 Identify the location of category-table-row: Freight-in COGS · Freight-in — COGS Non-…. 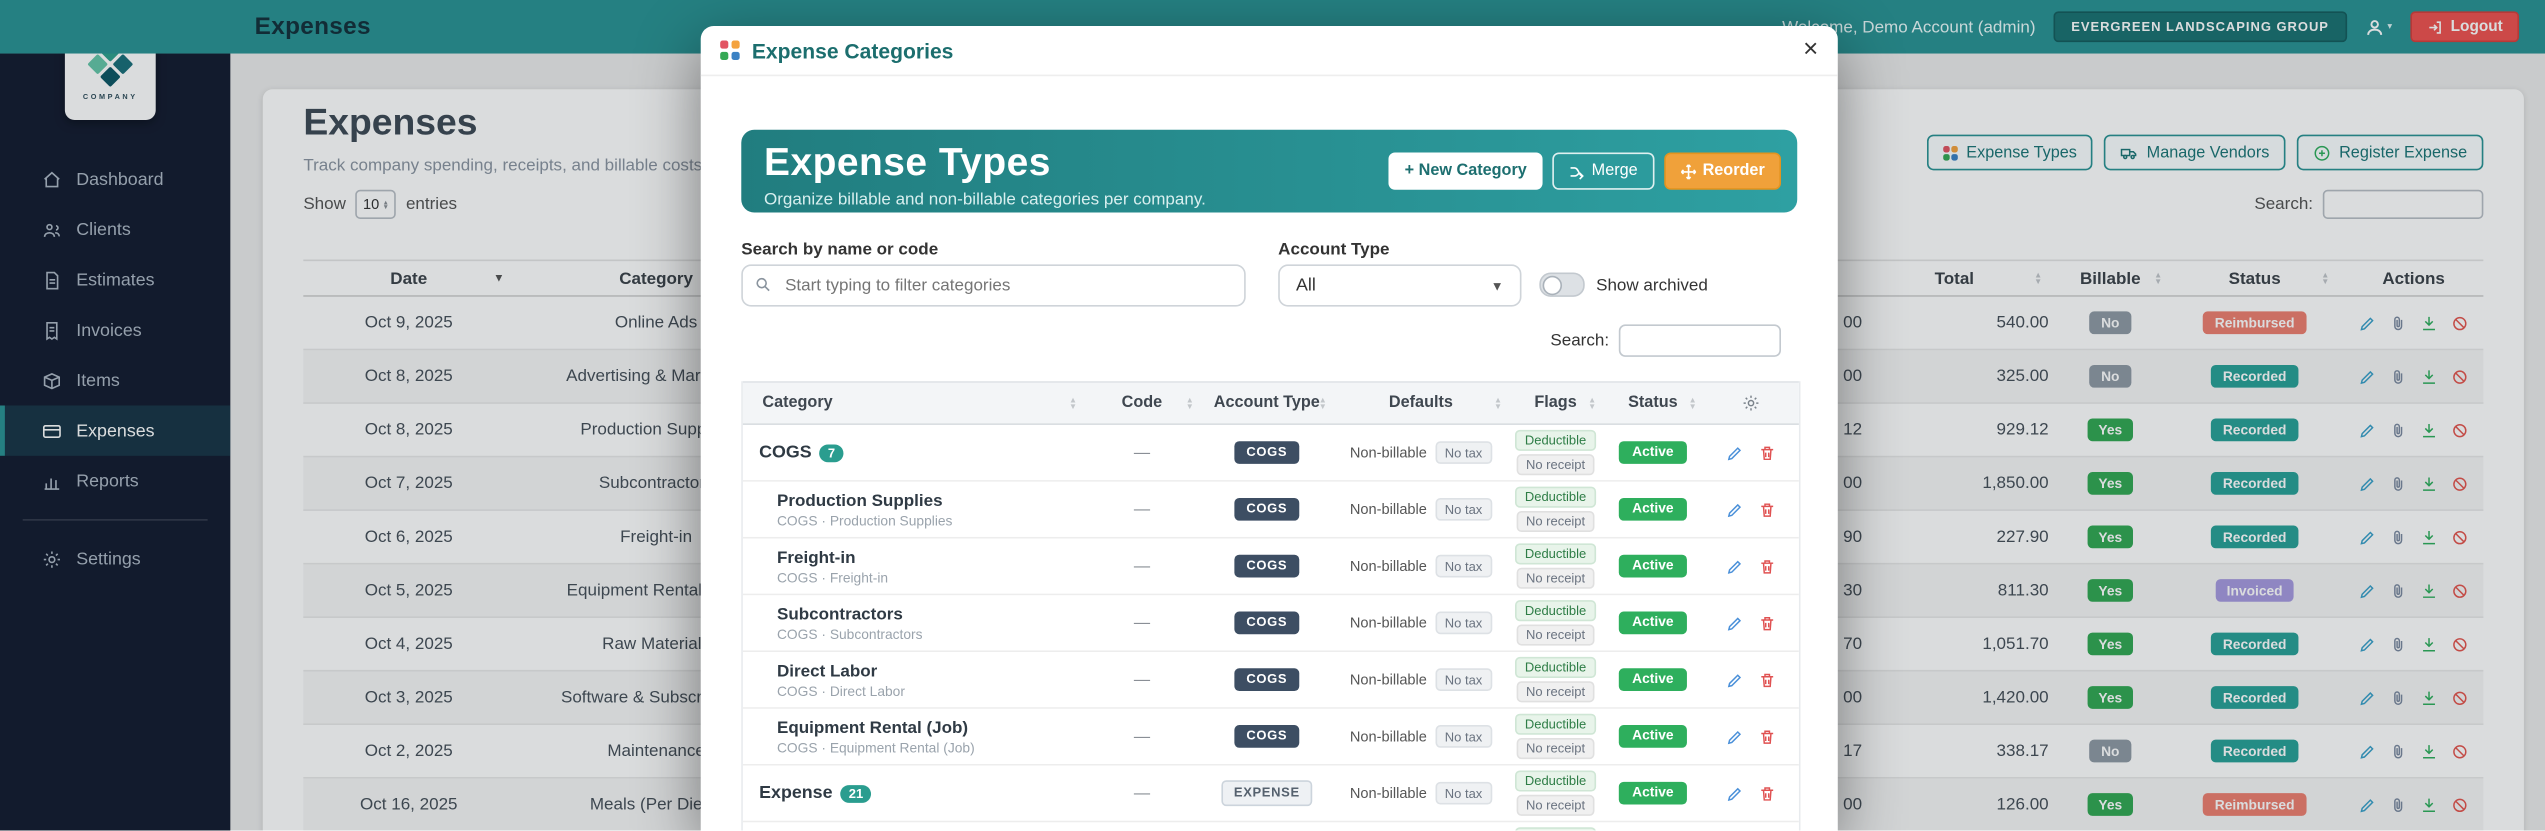
(1270, 567).